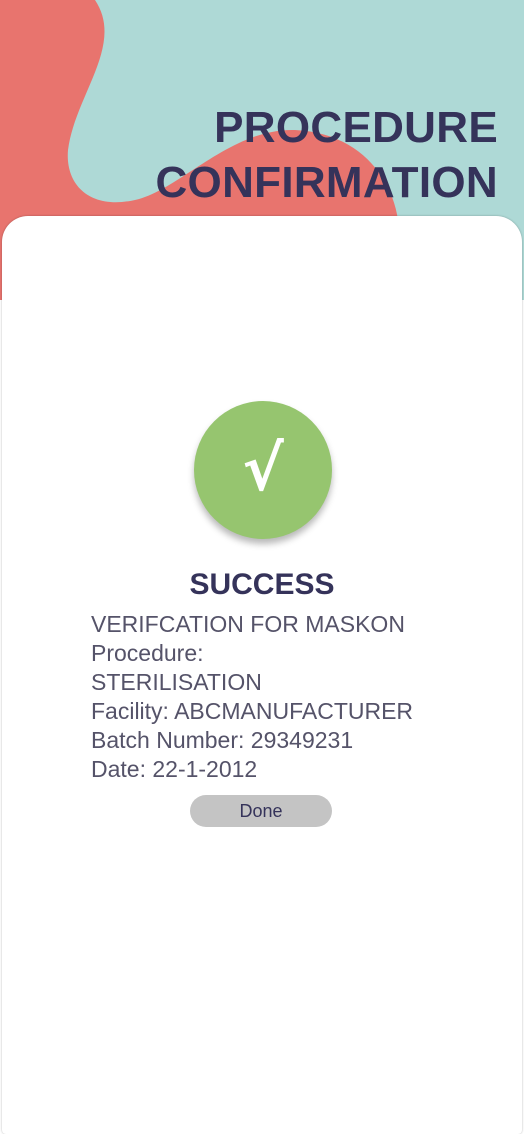 This screenshot has height=1134, width=524. What do you see at coordinates (261, 811) in the screenshot?
I see `done-button: Done` at bounding box center [261, 811].